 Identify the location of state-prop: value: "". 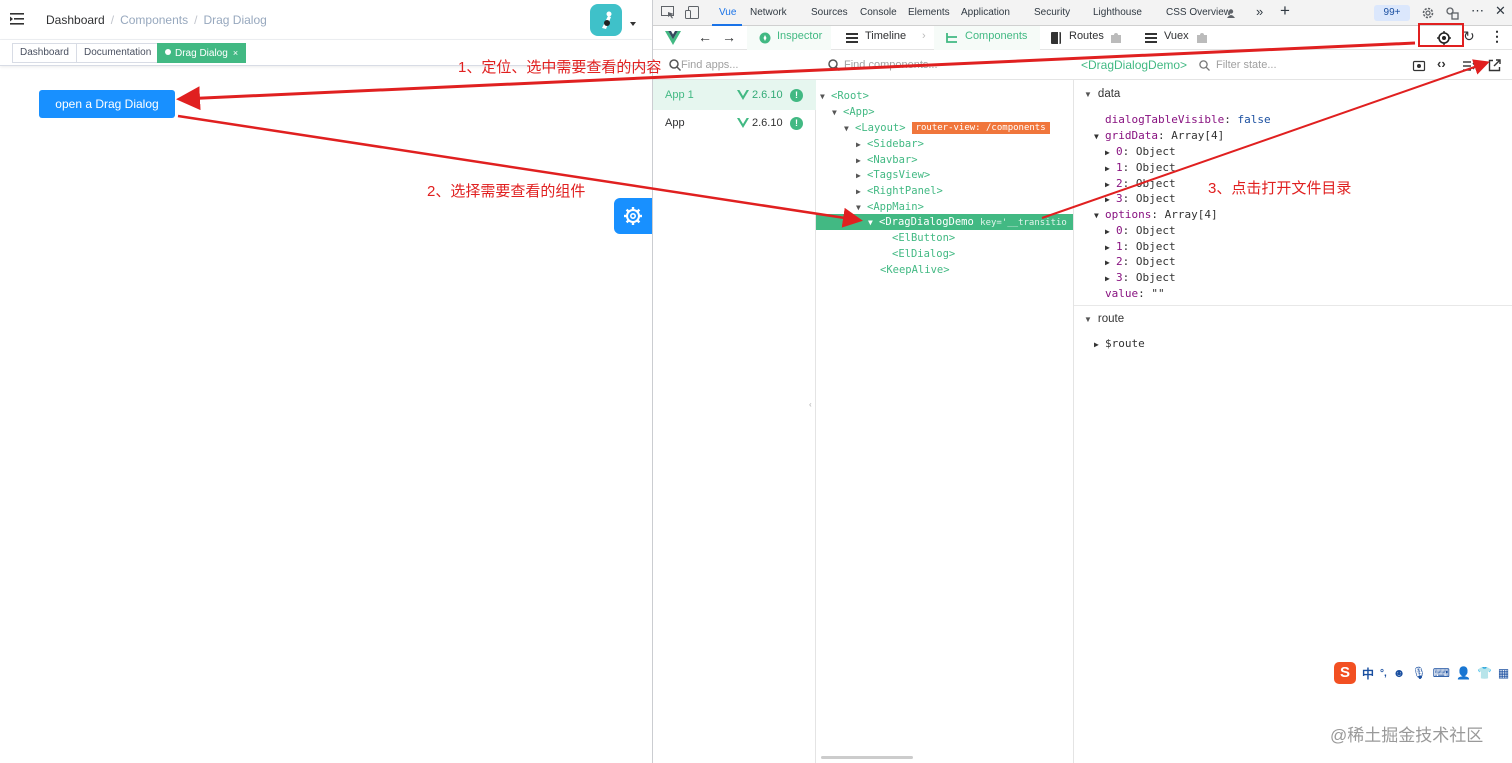
(1135, 293).